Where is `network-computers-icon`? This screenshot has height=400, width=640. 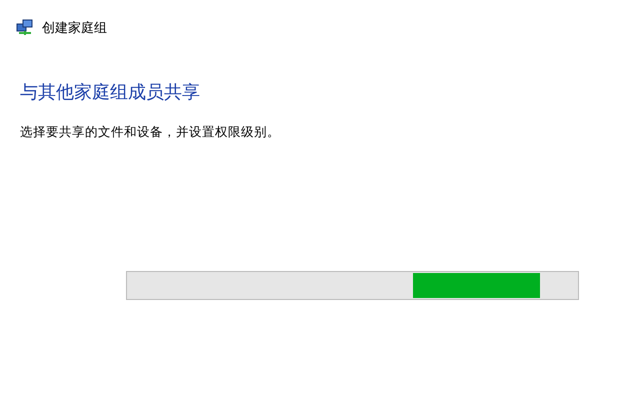 network-computers-icon is located at coordinates (25, 28).